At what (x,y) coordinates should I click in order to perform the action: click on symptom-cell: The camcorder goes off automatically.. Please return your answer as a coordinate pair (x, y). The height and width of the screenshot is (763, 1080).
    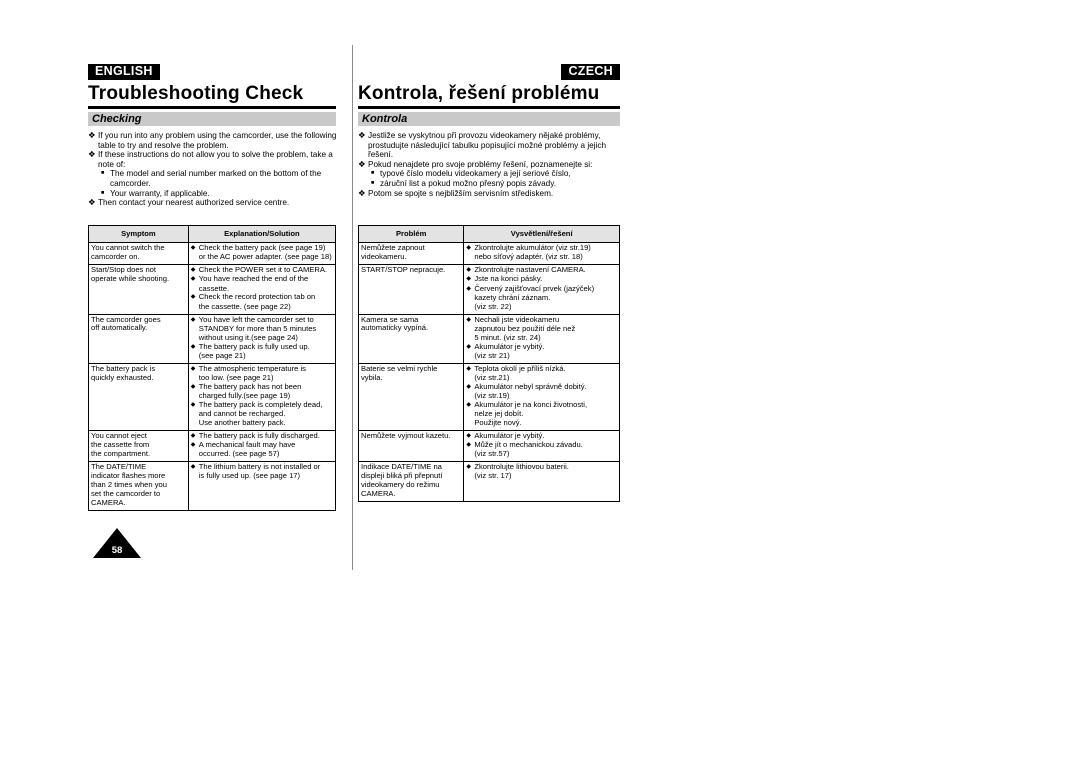
    Looking at the image, I should click on (138, 338).